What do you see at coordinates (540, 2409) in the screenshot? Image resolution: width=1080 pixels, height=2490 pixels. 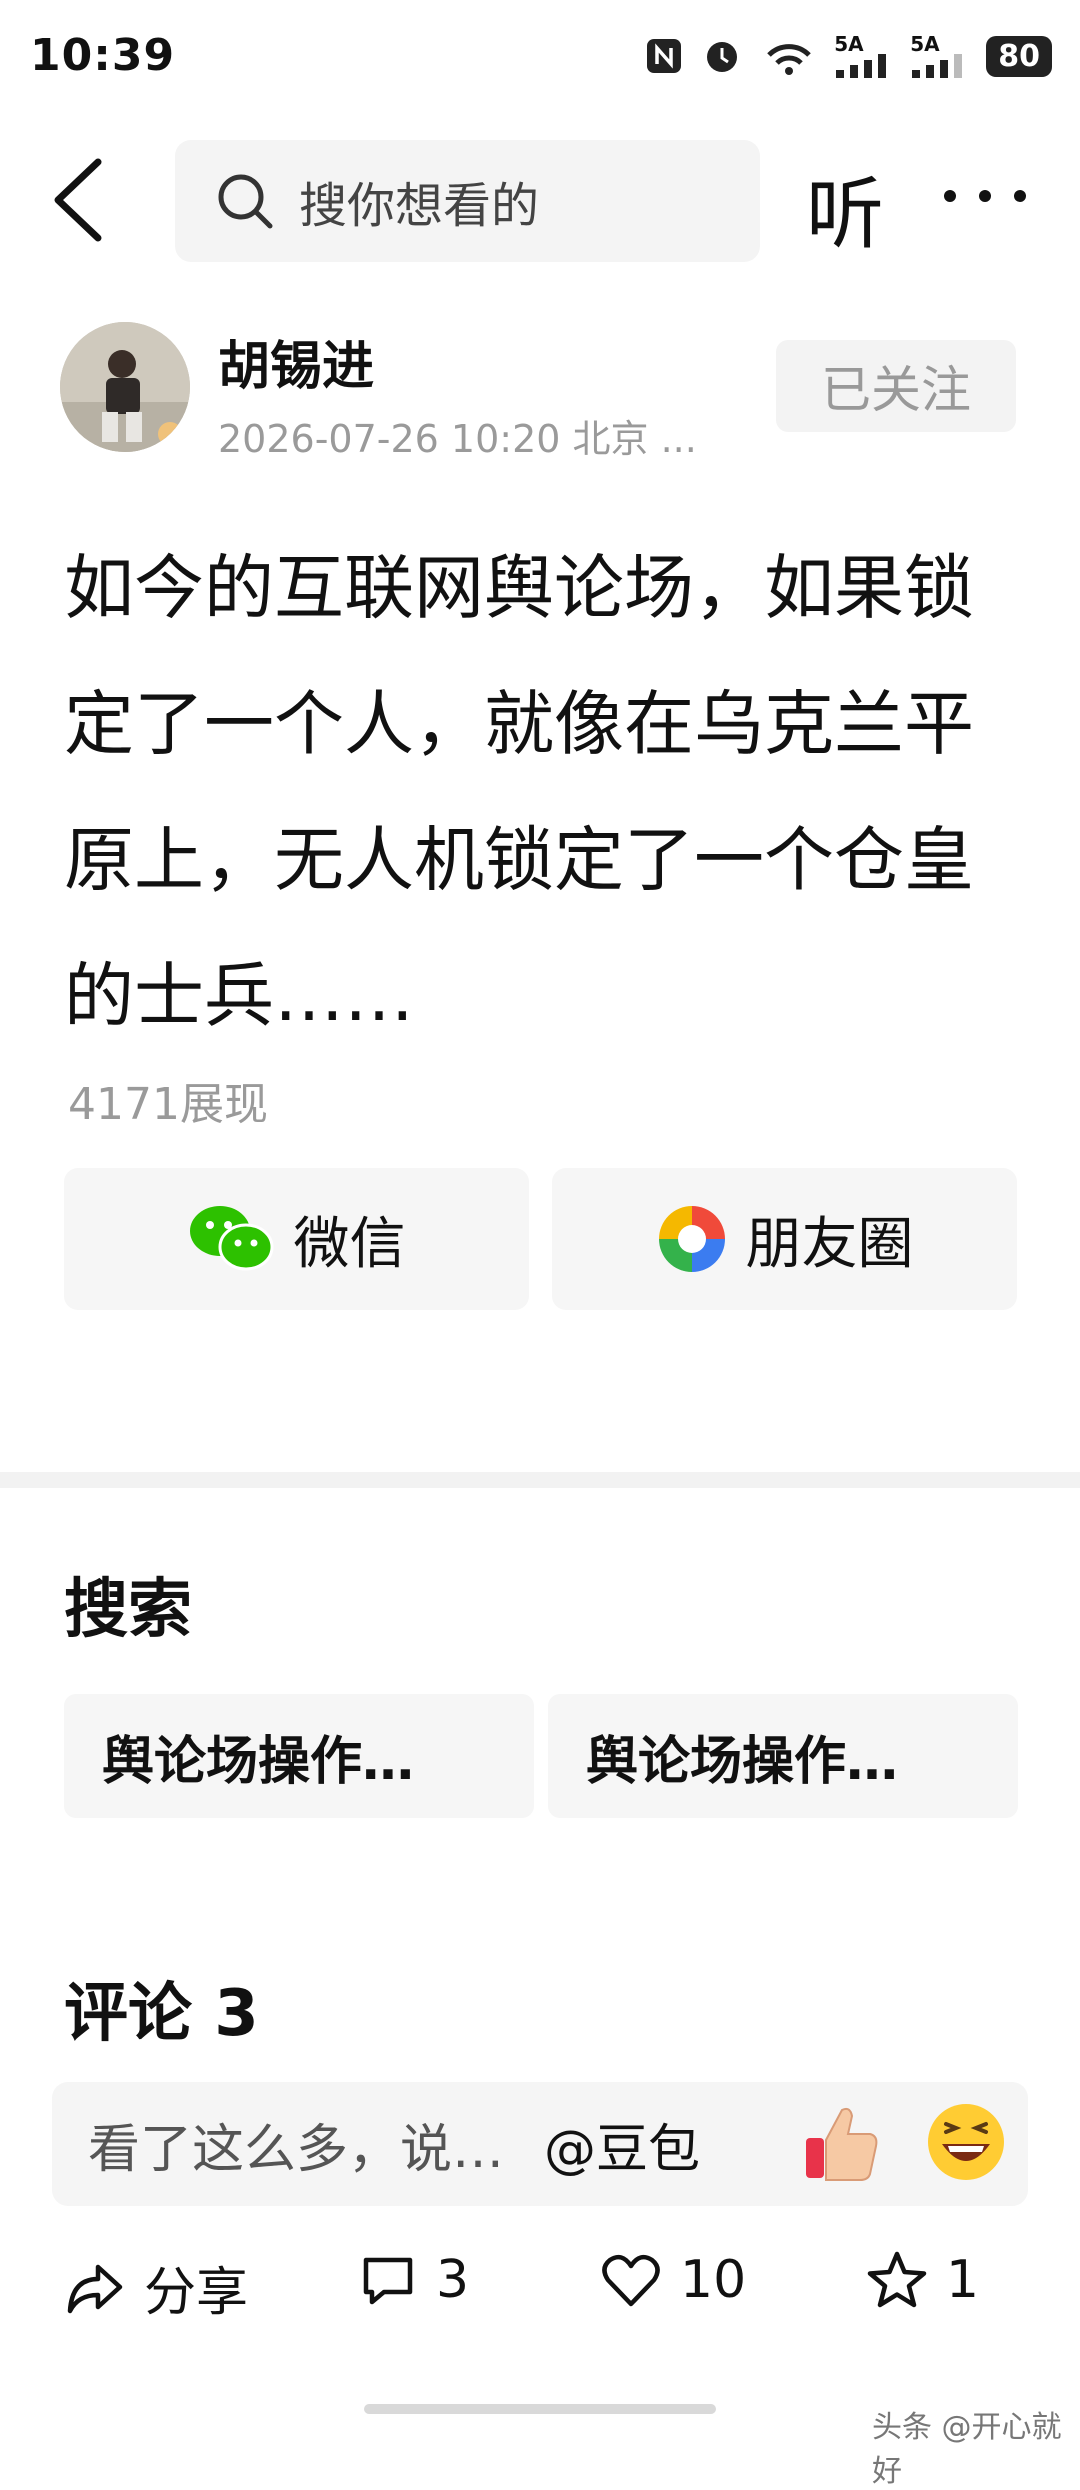 I see `home-indicator` at bounding box center [540, 2409].